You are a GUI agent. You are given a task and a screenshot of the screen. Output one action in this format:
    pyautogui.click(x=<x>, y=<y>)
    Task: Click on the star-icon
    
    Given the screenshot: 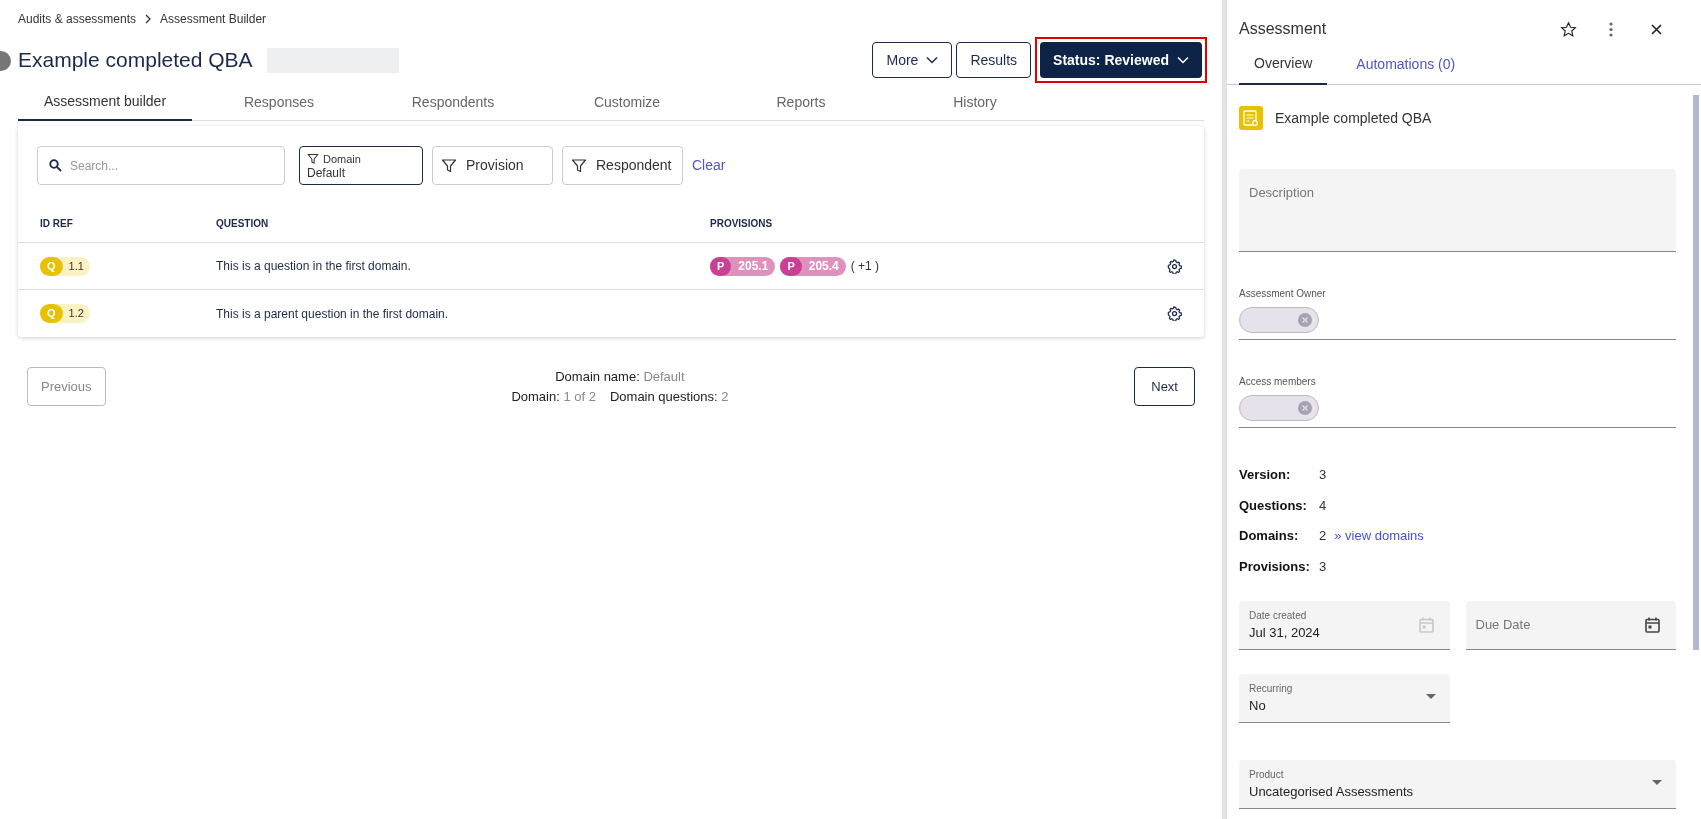 What is the action you would take?
    pyautogui.click(x=1568, y=29)
    